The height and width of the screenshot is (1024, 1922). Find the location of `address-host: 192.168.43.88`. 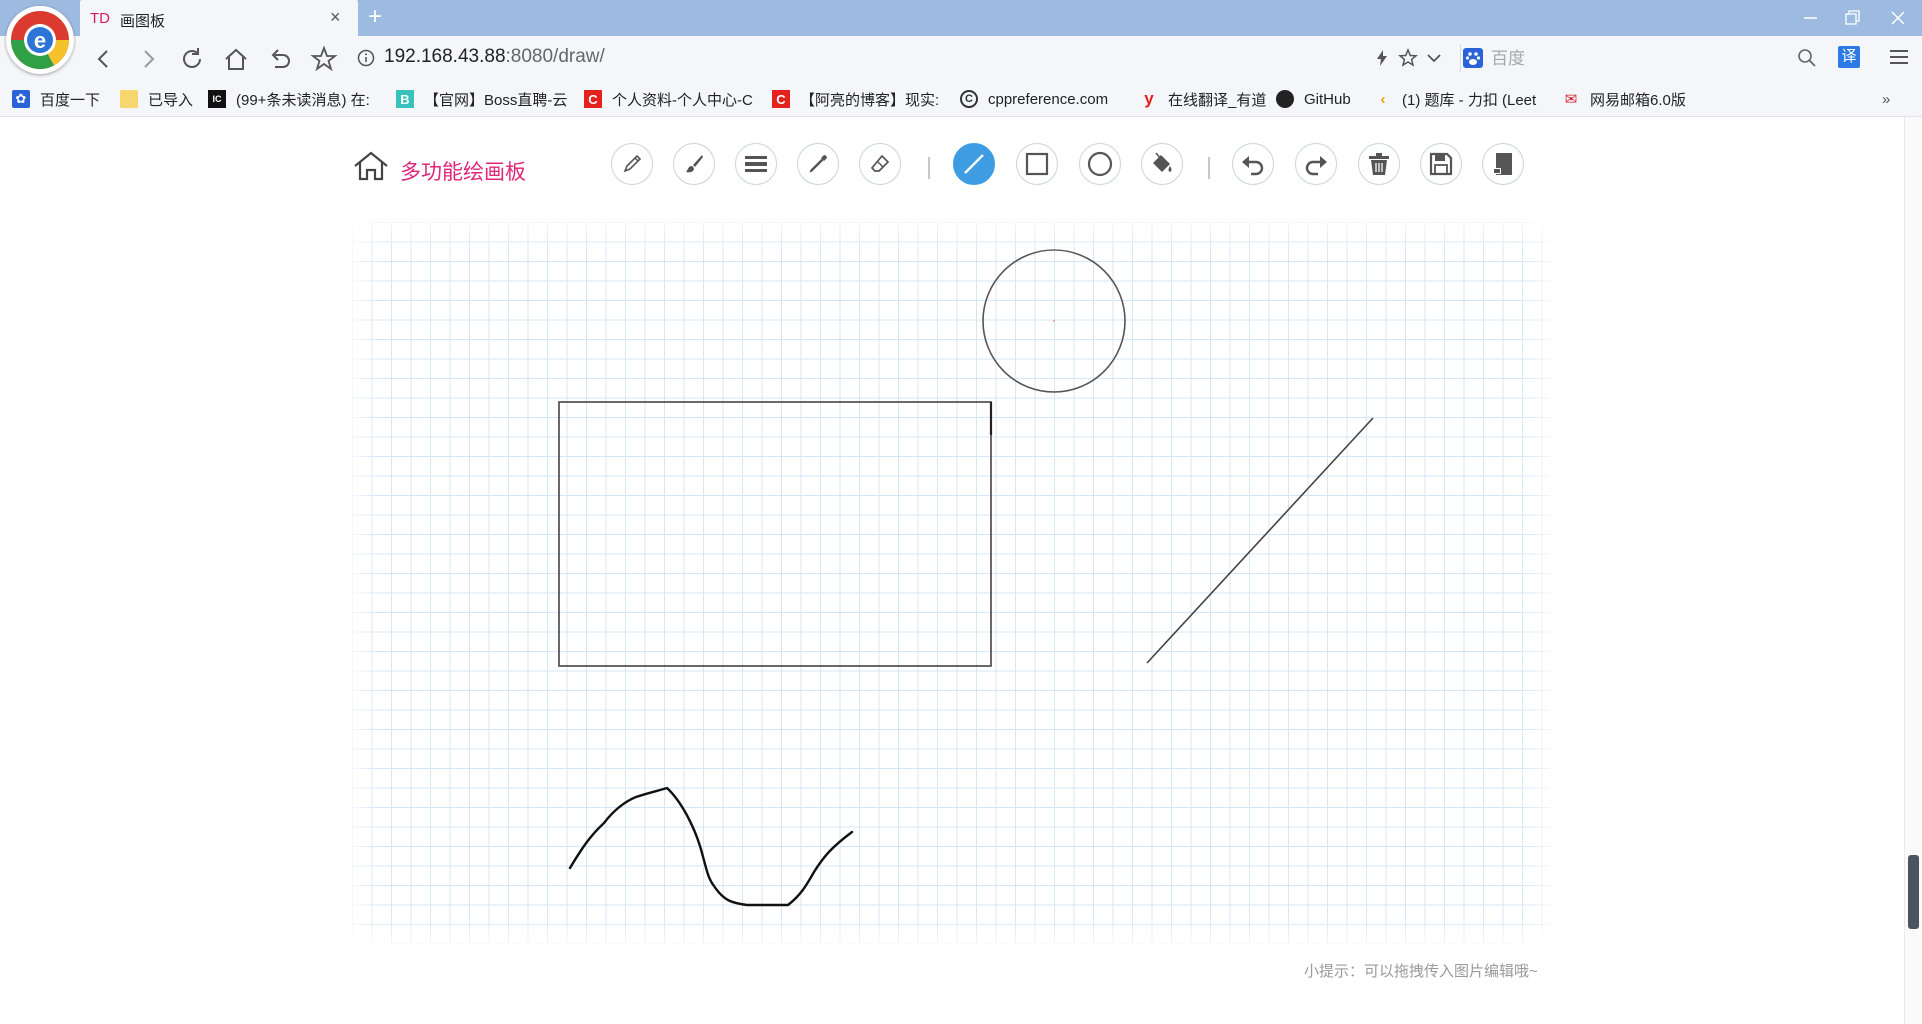

address-host: 192.168.43.88 is located at coordinates (445, 56).